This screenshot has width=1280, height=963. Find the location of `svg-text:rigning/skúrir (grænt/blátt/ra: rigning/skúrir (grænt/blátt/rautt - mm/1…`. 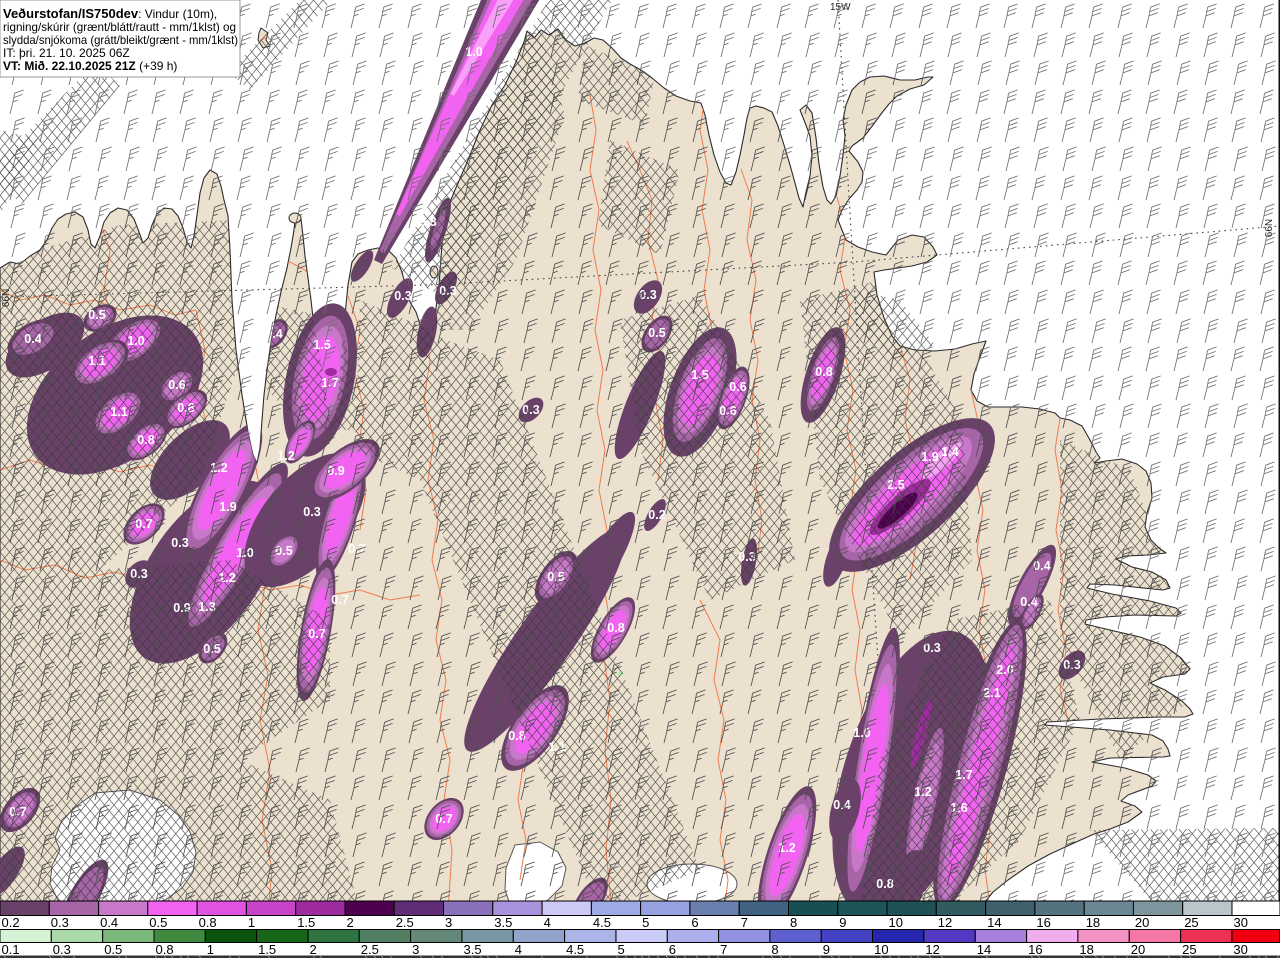

svg-text:rigning/skúrir (grænt/blátt/ra: rigning/skúrir (grænt/blátt/rautt - mm/1… is located at coordinates (119, 27).